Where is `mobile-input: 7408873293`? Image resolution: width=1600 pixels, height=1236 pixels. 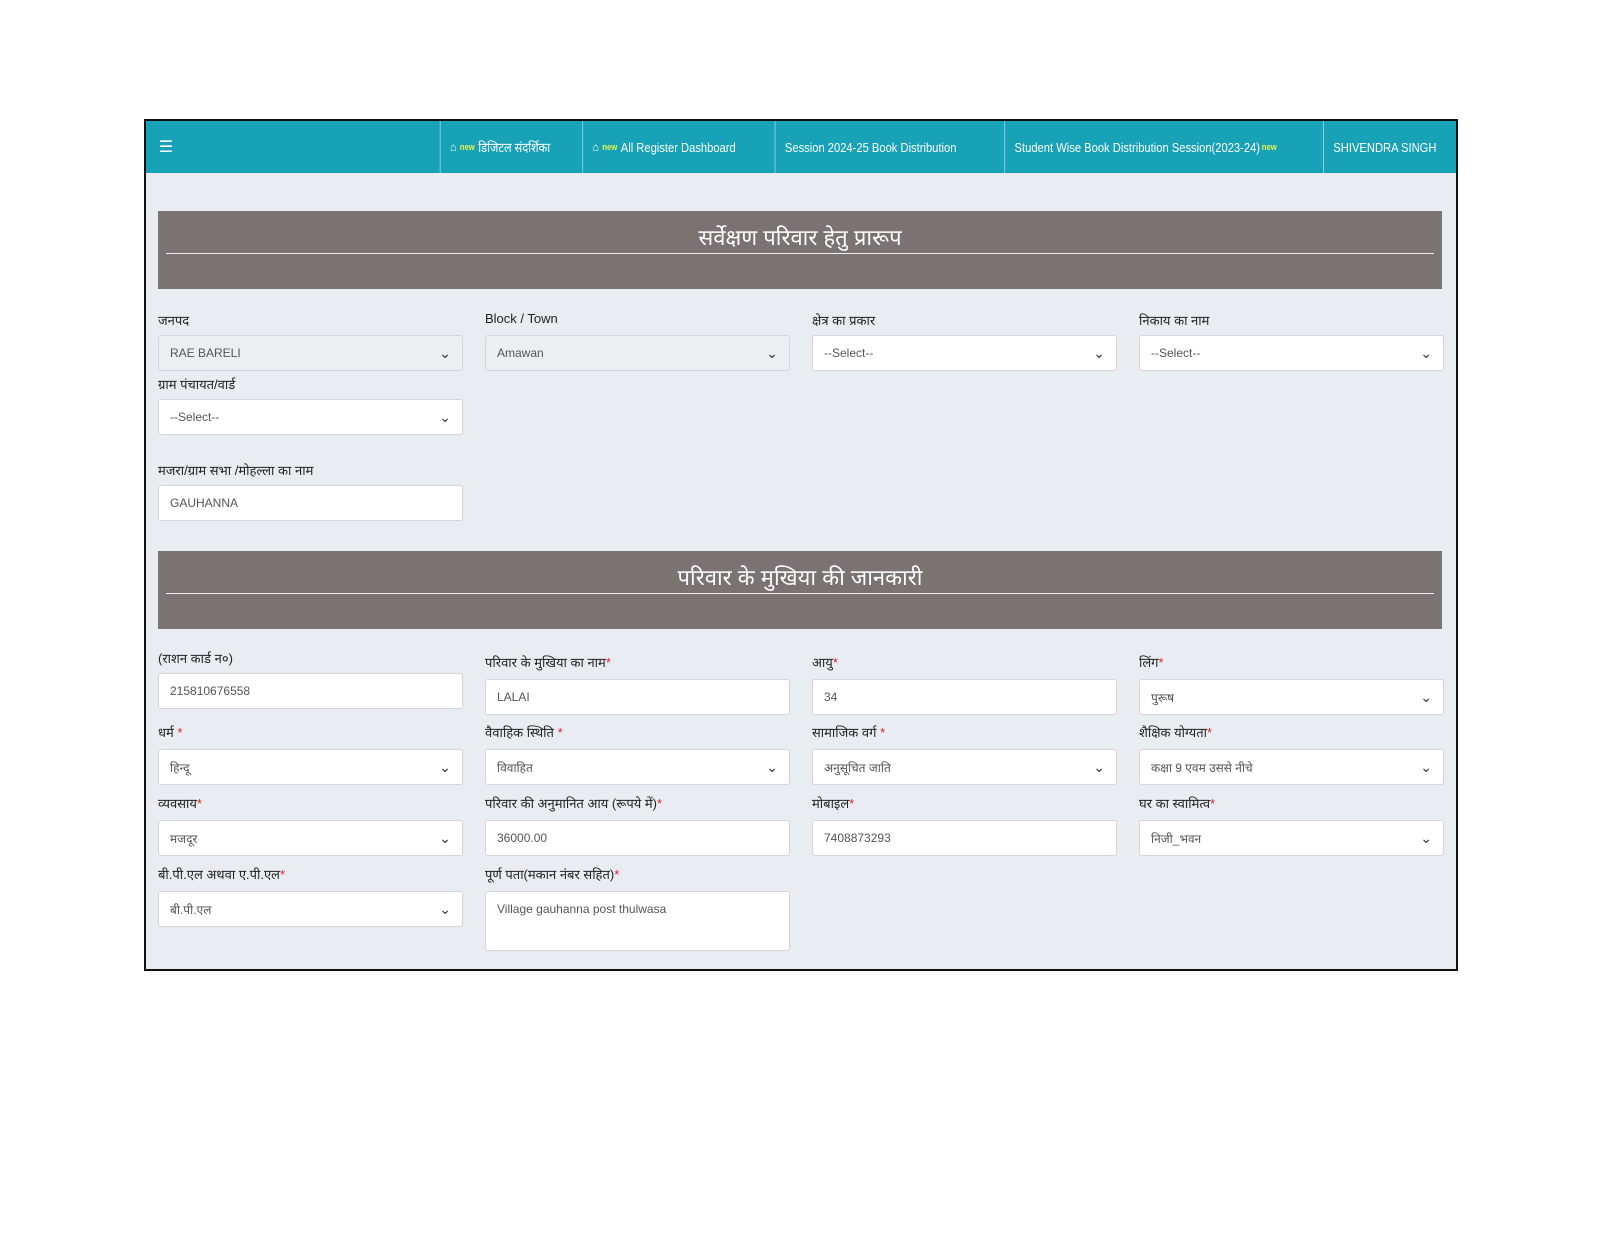 mobile-input: 7408873293 is located at coordinates (964, 838).